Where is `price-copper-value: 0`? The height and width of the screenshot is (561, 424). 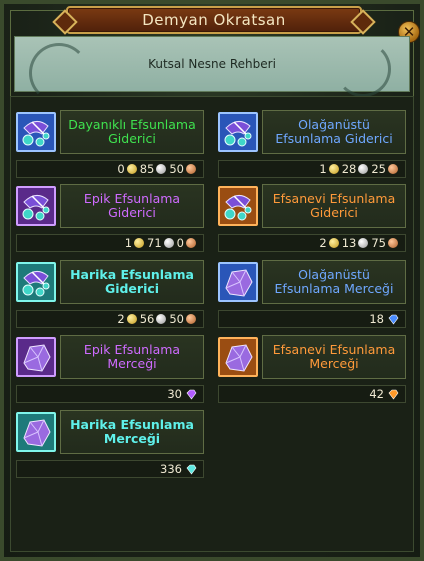 price-copper-value: 0 is located at coordinates (180, 243).